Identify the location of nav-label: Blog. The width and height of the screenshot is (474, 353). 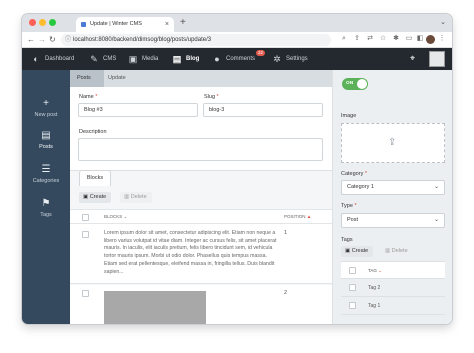
(193, 59).